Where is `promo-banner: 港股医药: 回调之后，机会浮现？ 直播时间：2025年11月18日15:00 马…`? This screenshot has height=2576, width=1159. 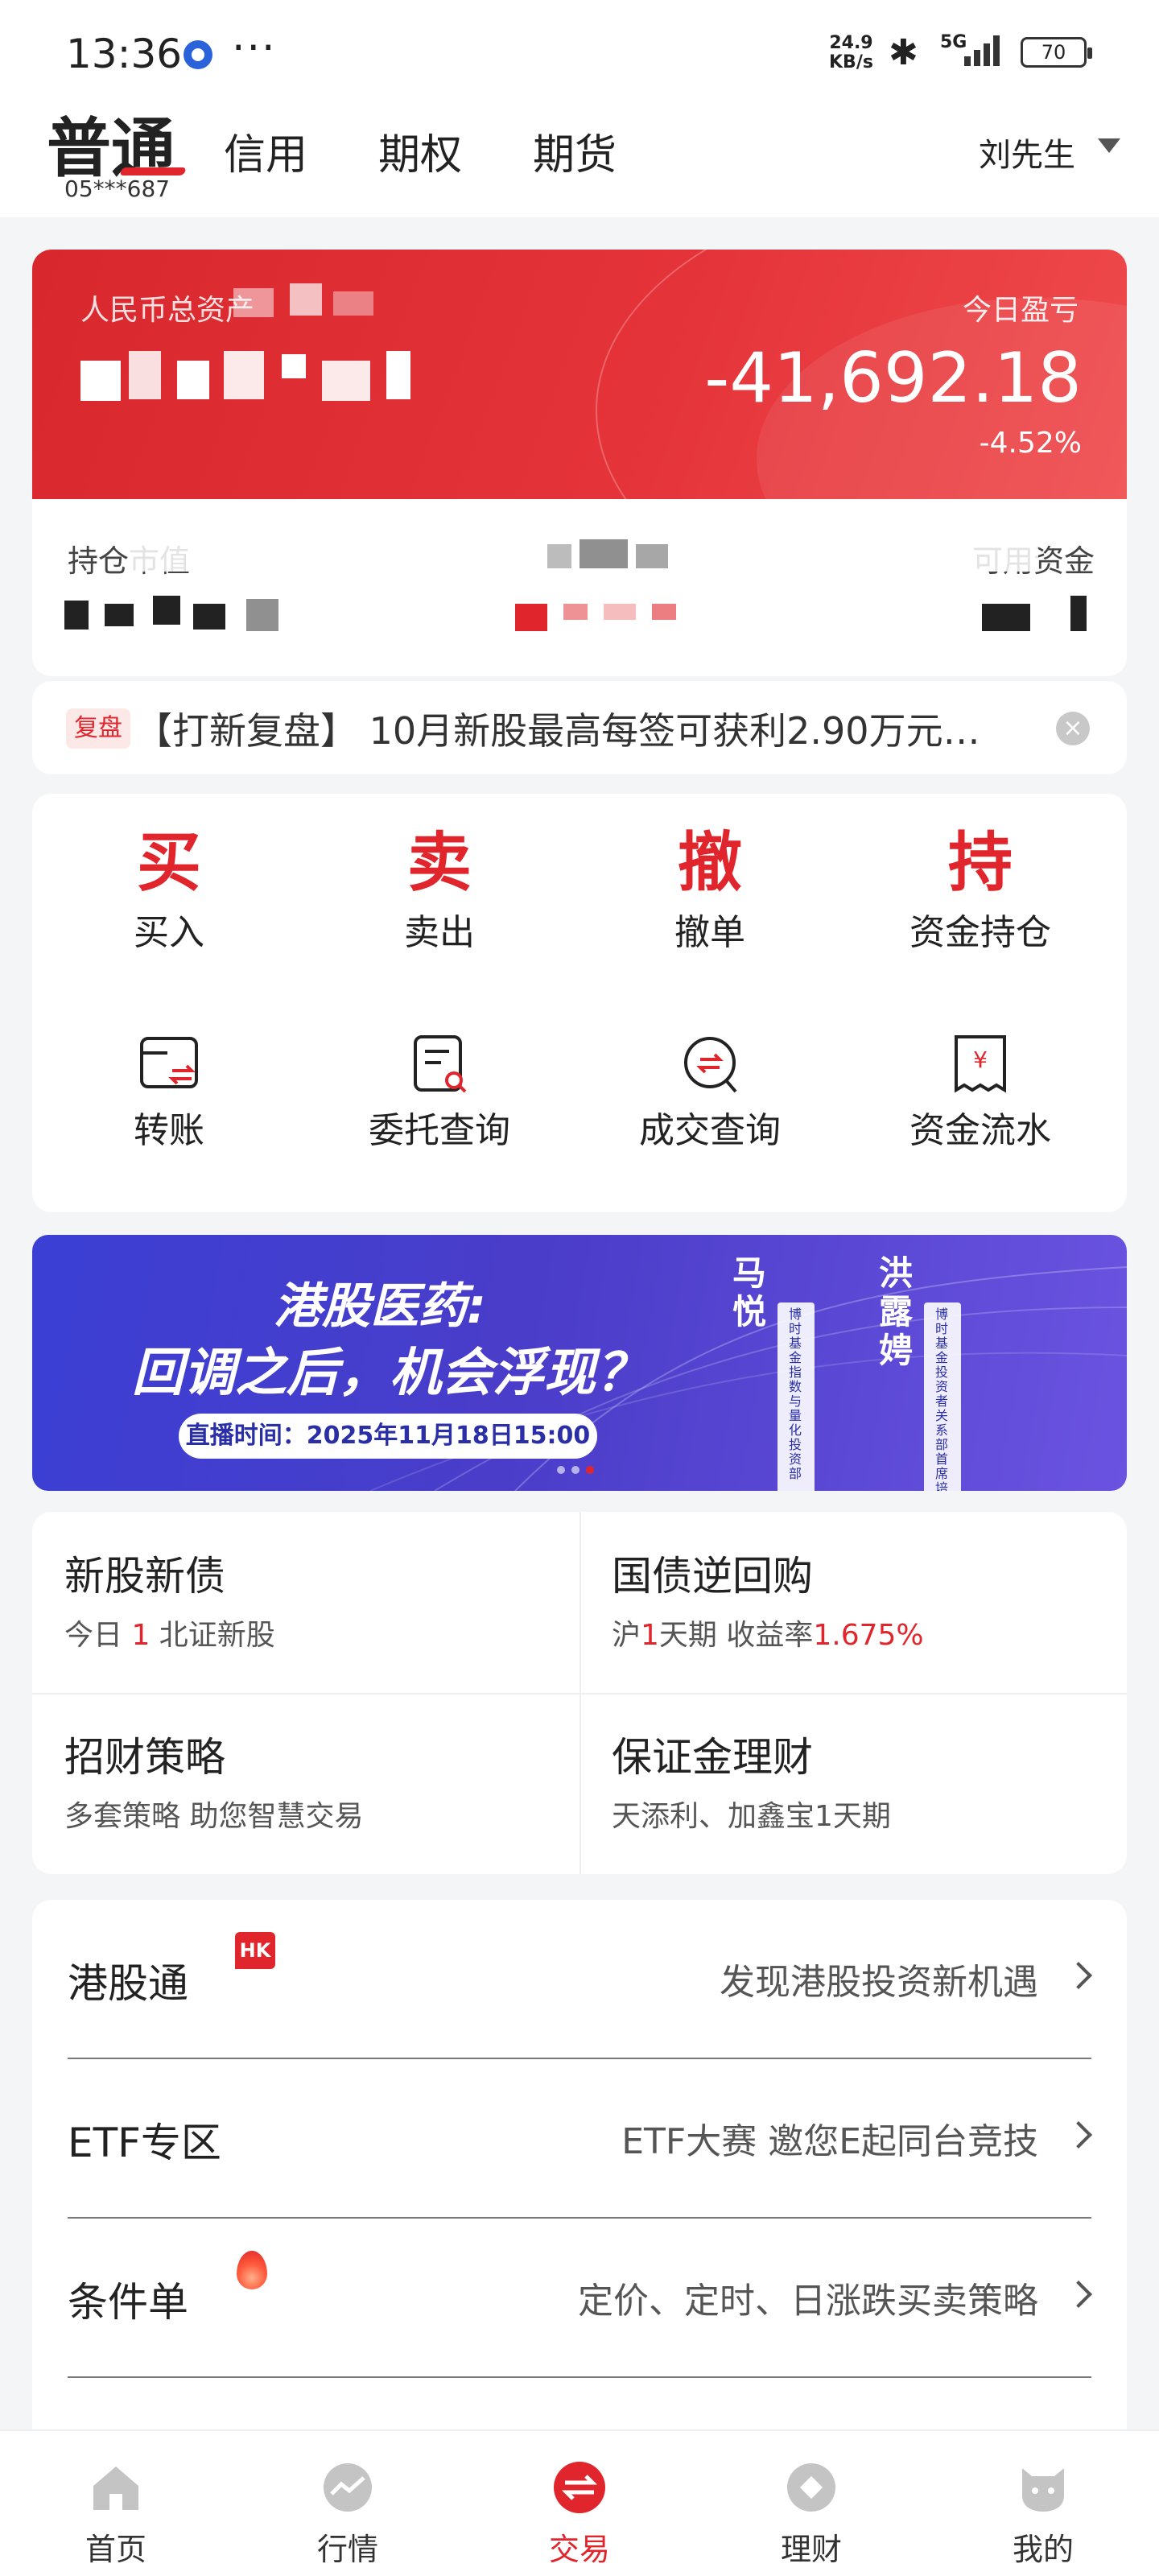 promo-banner: 港股医药: 回调之后，机会浮现？ 直播时间：2025年11月18日15:00 马… is located at coordinates (579, 1363).